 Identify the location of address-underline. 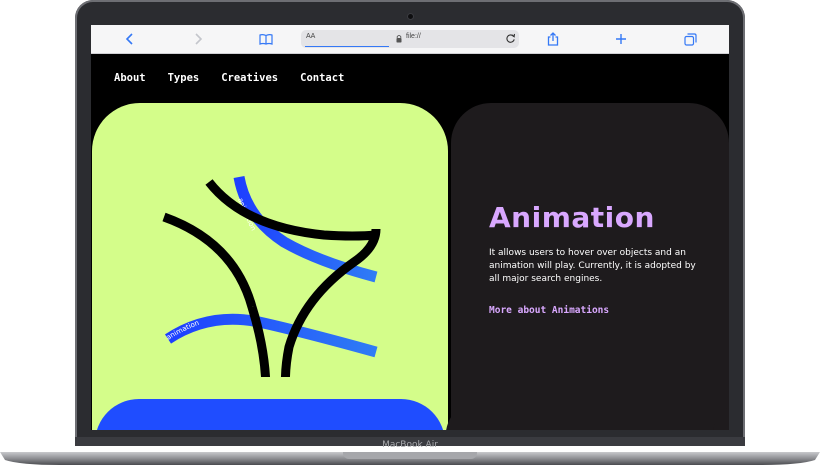
(347, 46).